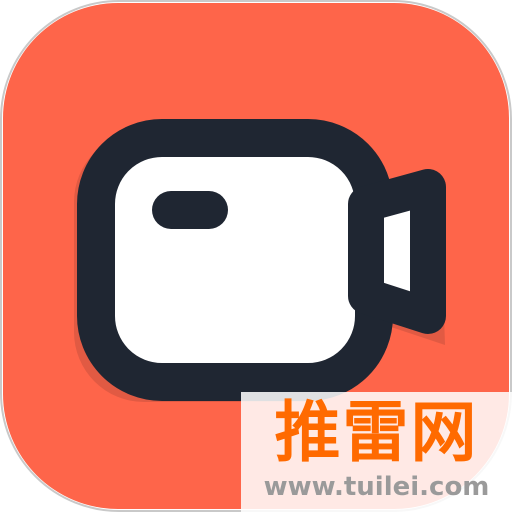  I want to click on watermark: 推雷网 www.tuilei.com, so click(376, 452).